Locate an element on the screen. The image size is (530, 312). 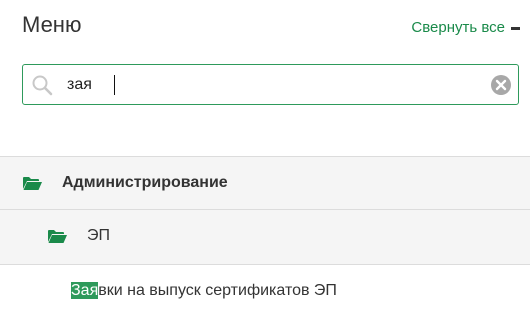
search-match-highlight: Зая is located at coordinates (85, 290).